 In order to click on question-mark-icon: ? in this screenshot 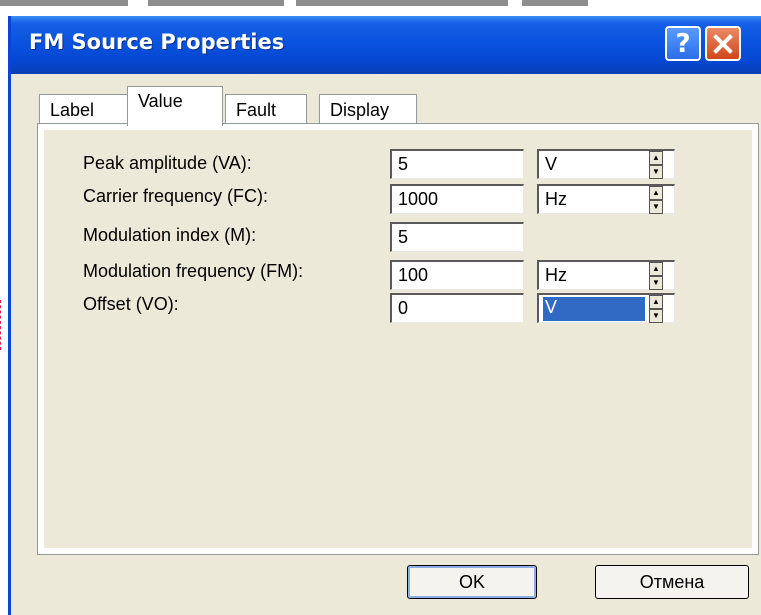, I will do `click(683, 43)`.